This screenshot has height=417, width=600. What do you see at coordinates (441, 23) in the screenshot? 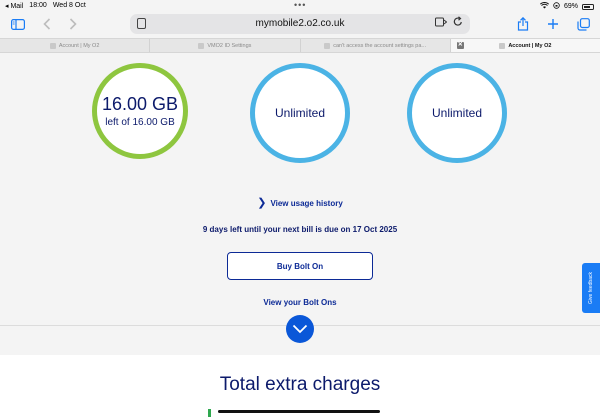
I see `translate-icon` at bounding box center [441, 23].